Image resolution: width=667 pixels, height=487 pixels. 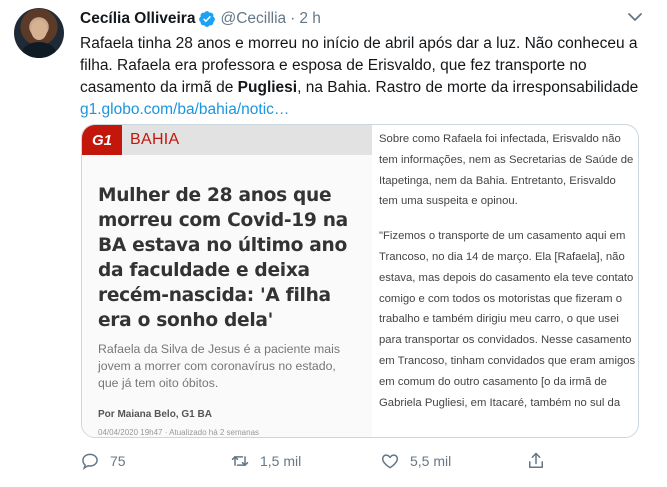 I want to click on chevron-down-icon, so click(x=635, y=16).